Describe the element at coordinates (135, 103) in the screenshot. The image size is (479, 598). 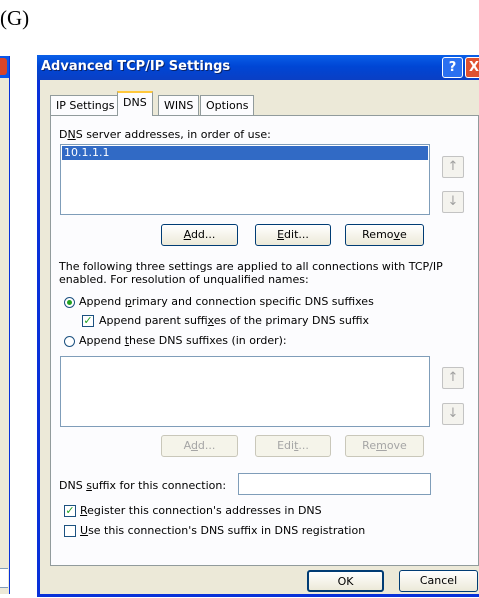
I see `tab-dns: DNS` at that location.